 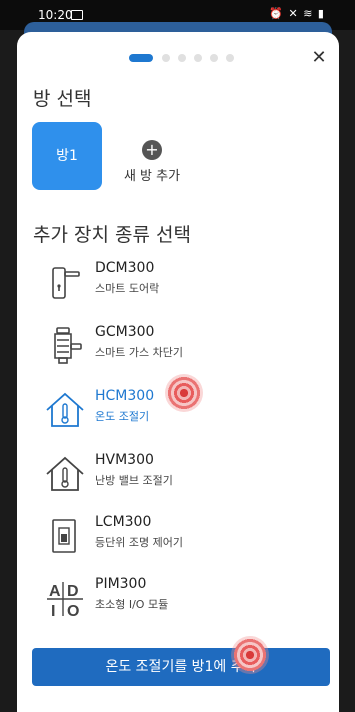 What do you see at coordinates (65, 601) in the screenshot?
I see `adio-icon: A D I O` at bounding box center [65, 601].